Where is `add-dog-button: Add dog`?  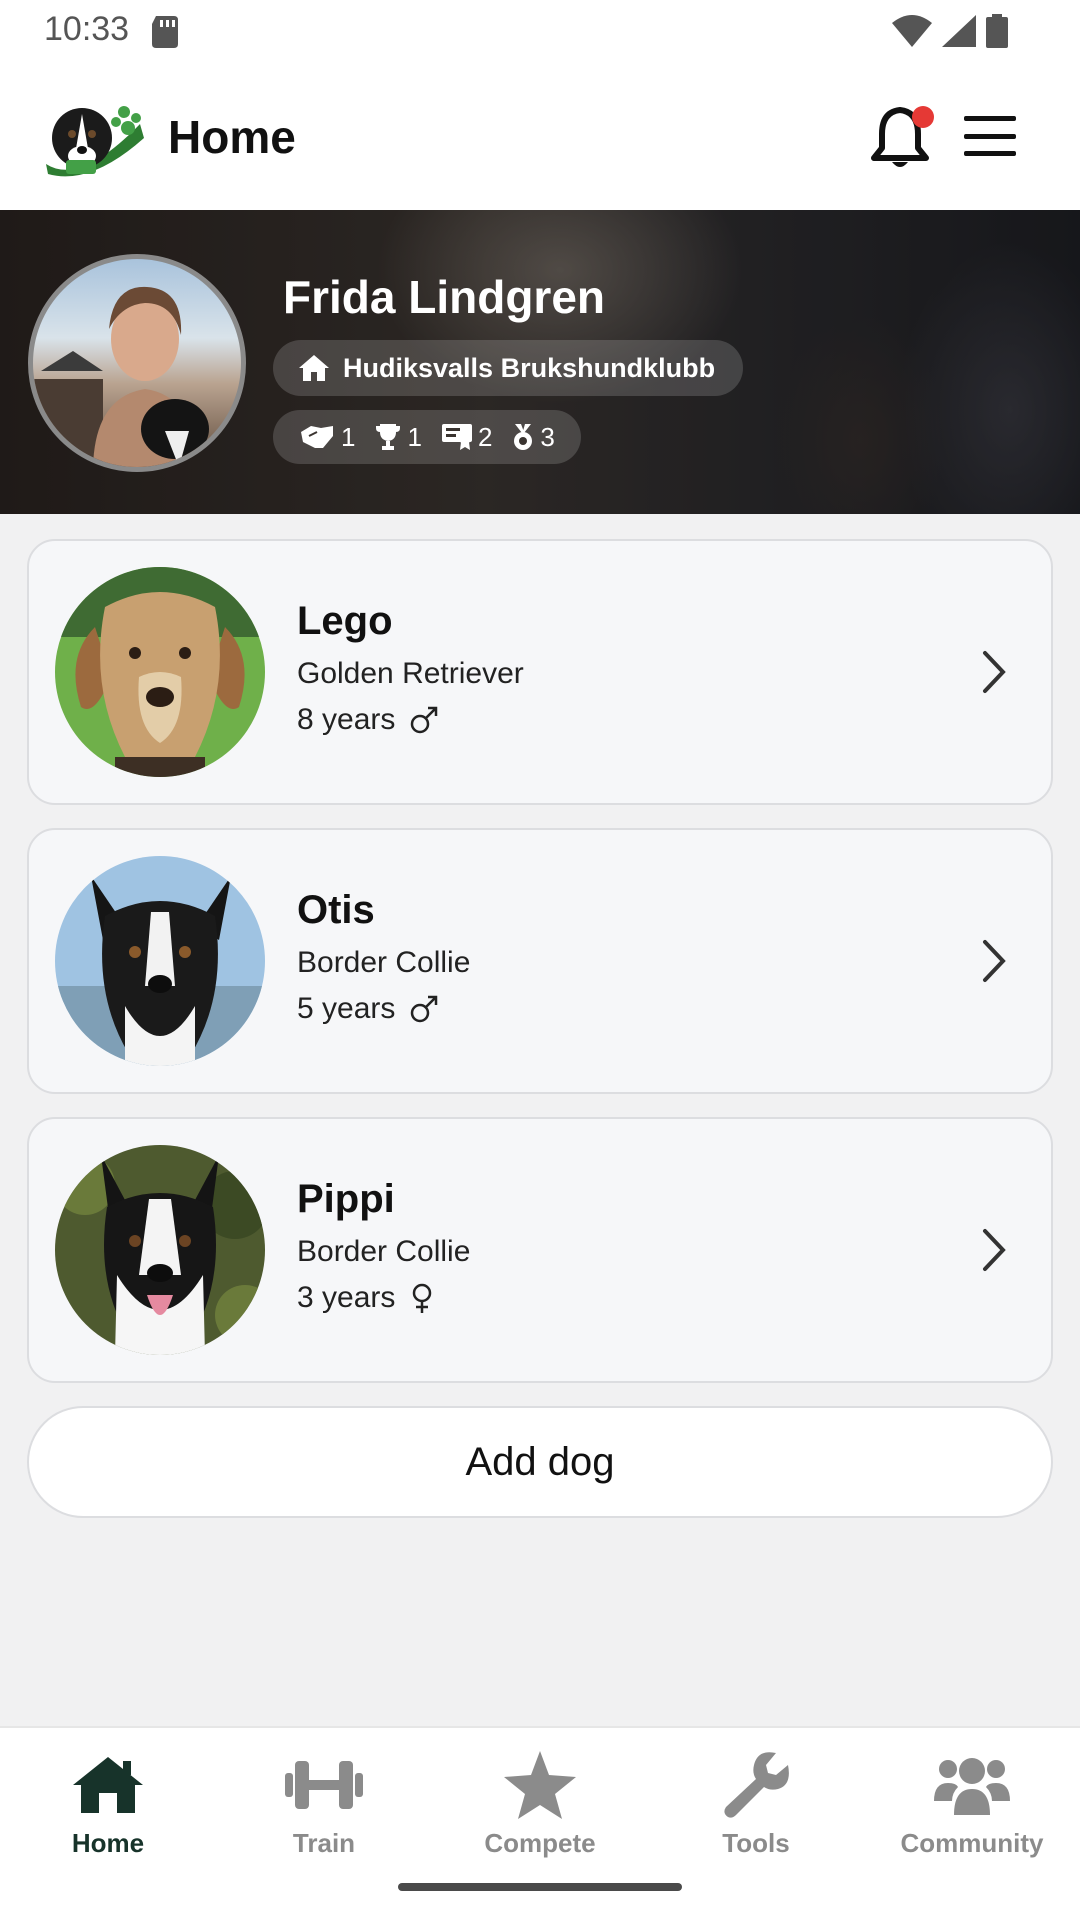 add-dog-button: Add dog is located at coordinates (540, 1462).